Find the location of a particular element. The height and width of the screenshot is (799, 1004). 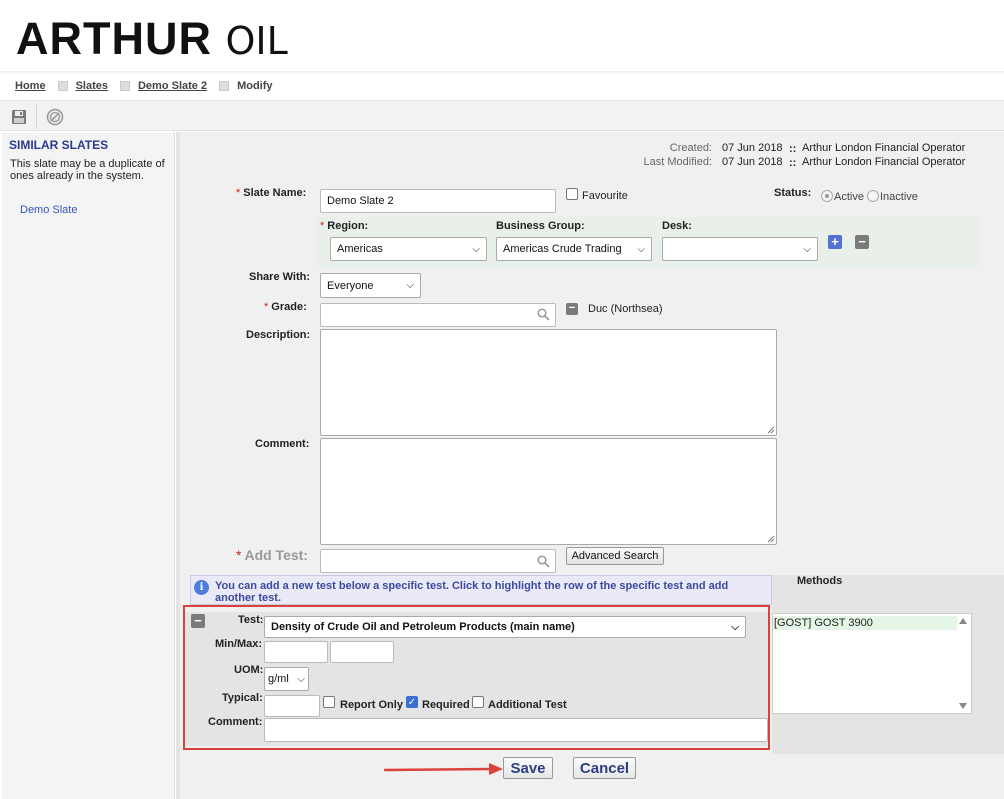

share-with-select: Everyone ⌵ is located at coordinates (370, 285).